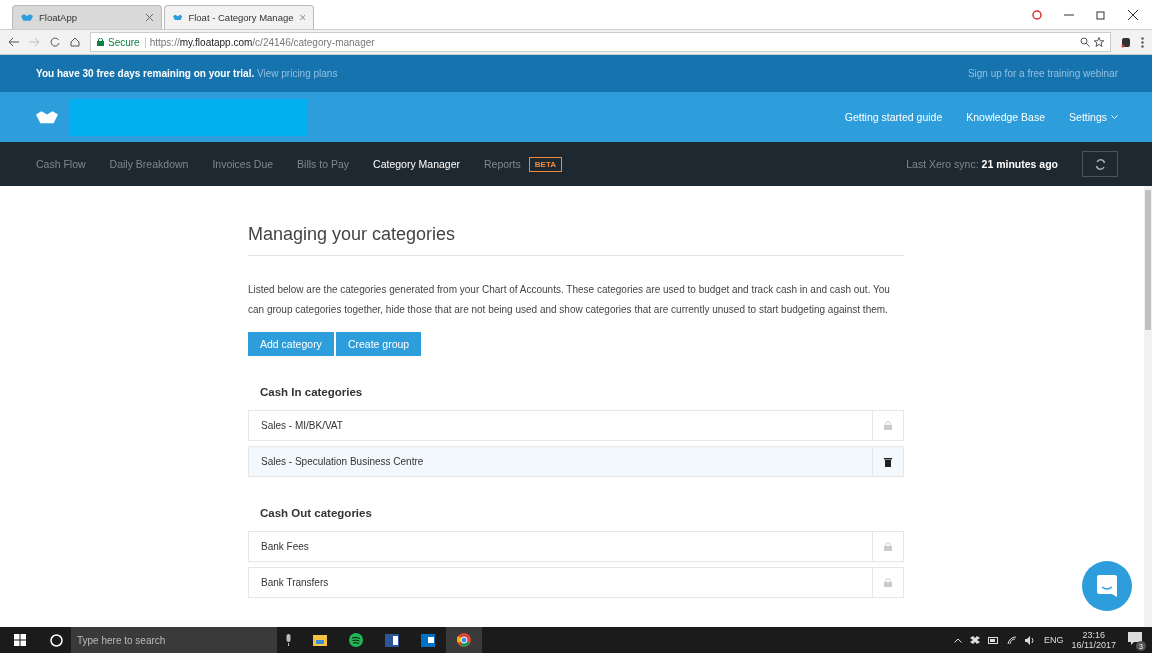  What do you see at coordinates (312, 392) in the screenshot?
I see `section-title: Cash In categories` at bounding box center [312, 392].